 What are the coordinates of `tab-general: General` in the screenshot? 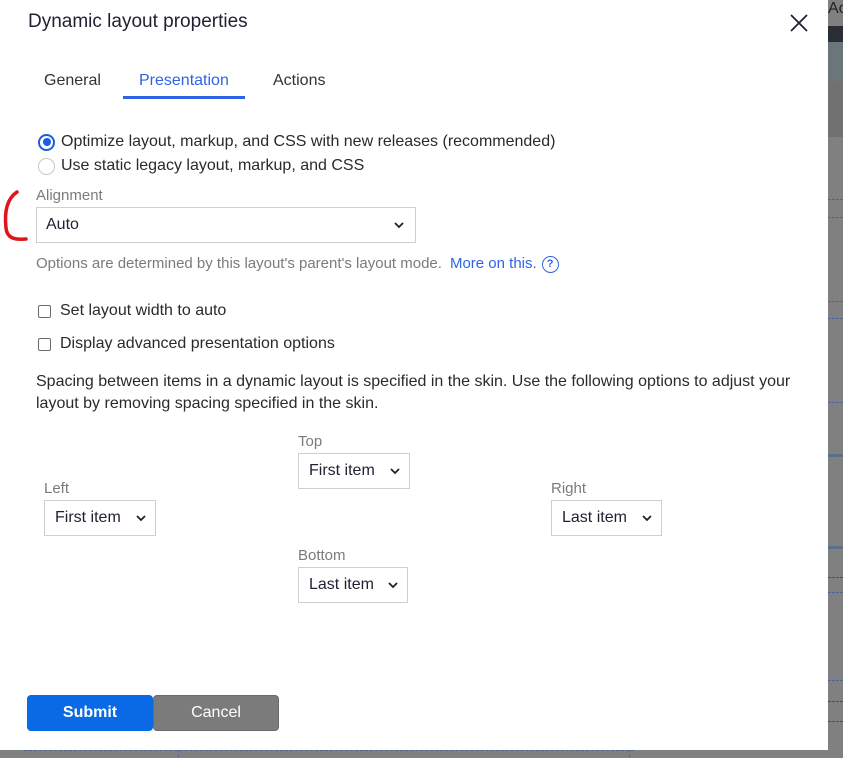 It's located at (72, 81).